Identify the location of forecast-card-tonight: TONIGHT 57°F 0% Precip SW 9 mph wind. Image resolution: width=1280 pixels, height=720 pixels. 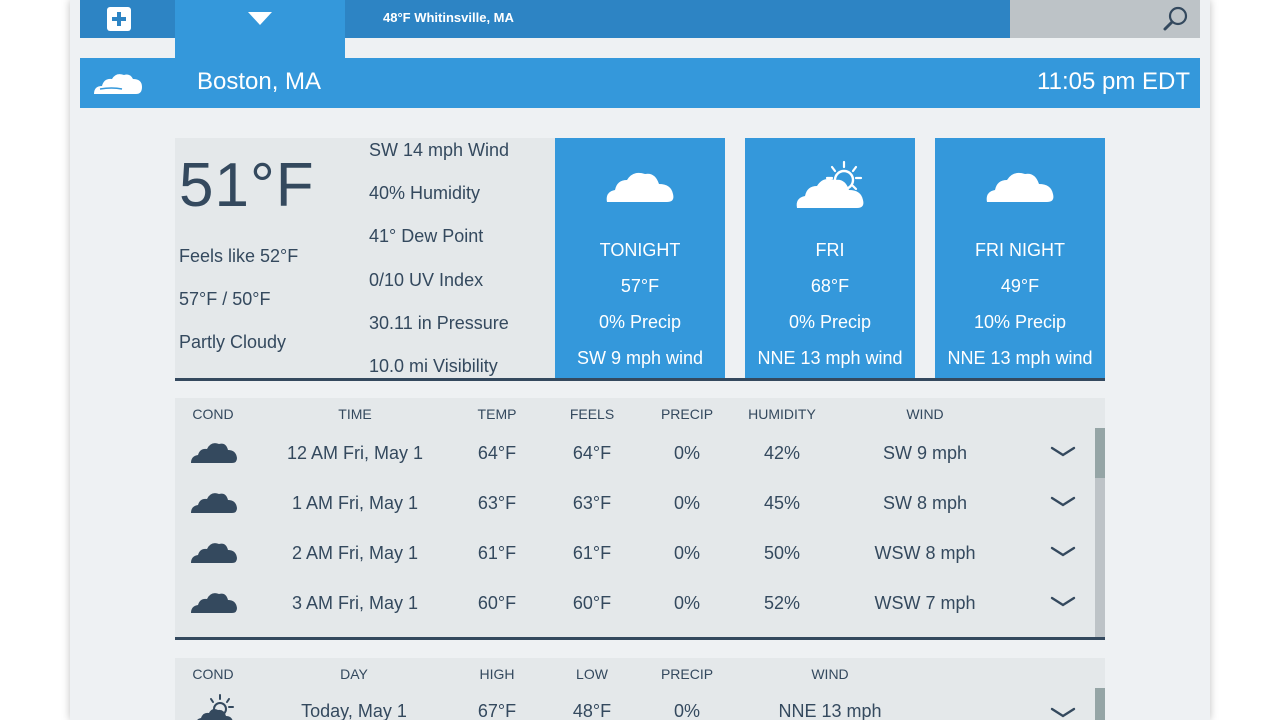
(640, 258).